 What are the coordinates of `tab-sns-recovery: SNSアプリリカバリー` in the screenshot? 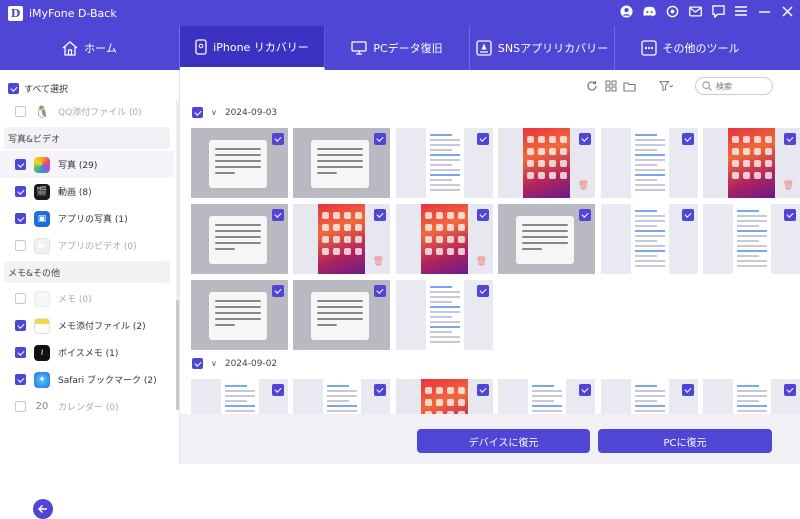 It's located at (542, 48).